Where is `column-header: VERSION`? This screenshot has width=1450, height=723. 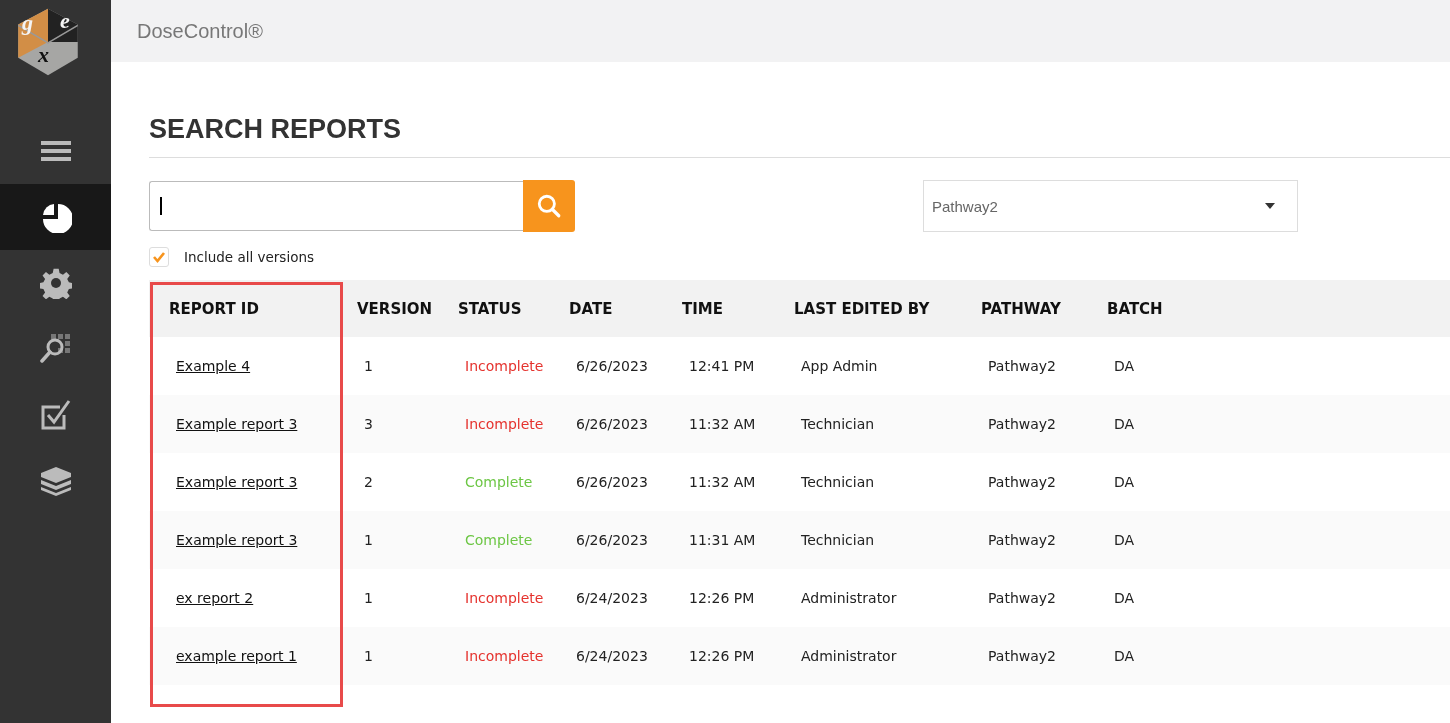 column-header: VERSION is located at coordinates (395, 309).